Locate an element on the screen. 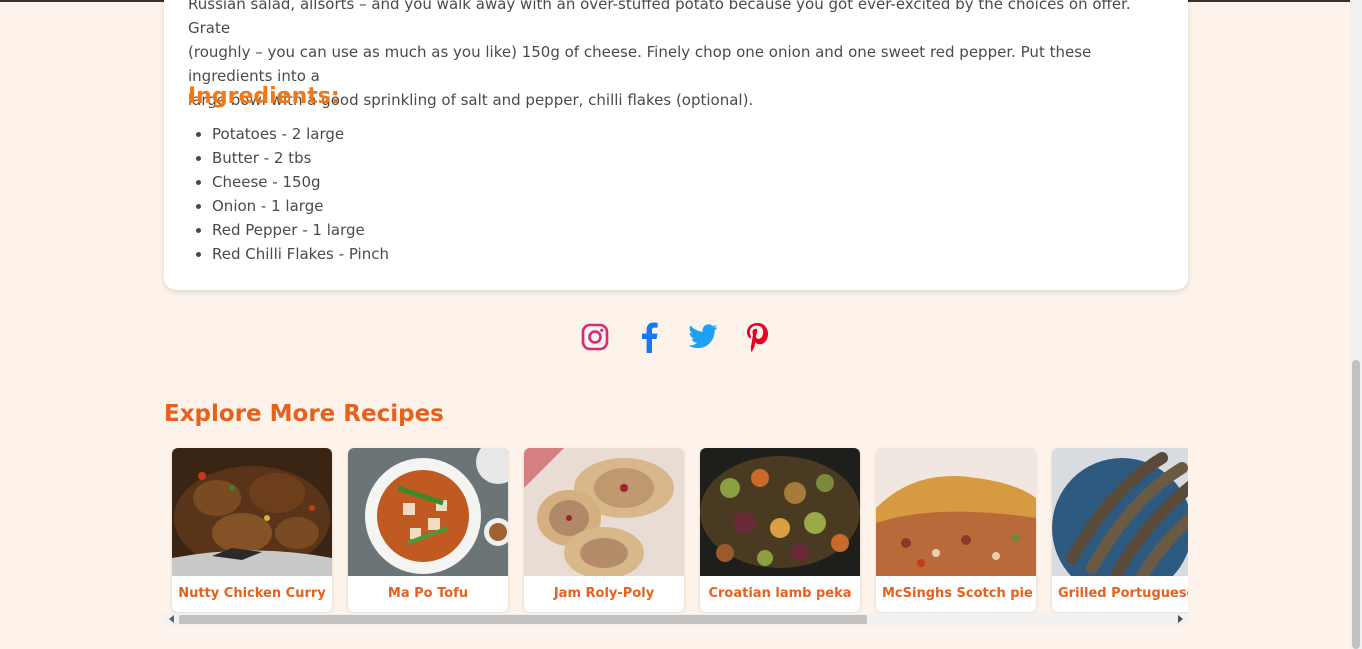 The height and width of the screenshot is (649, 1362). recipe-name: Grilled Portuguese sardines is located at coordinates (1123, 593).